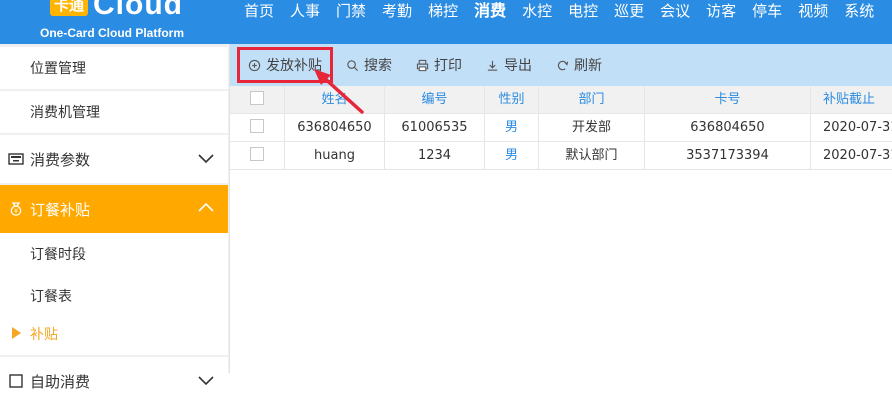  Describe the element at coordinates (353, 65) in the screenshot. I see `search-icon` at that location.